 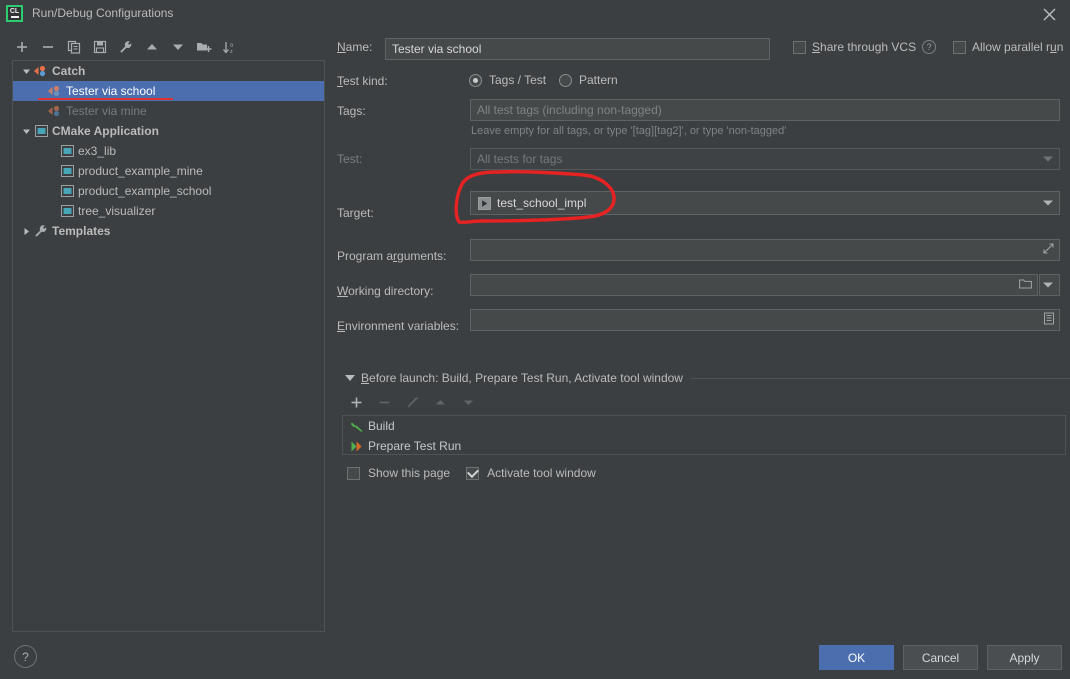 I want to click on share-through-vcs-row: Share through VCS ?, so click(x=865, y=47).